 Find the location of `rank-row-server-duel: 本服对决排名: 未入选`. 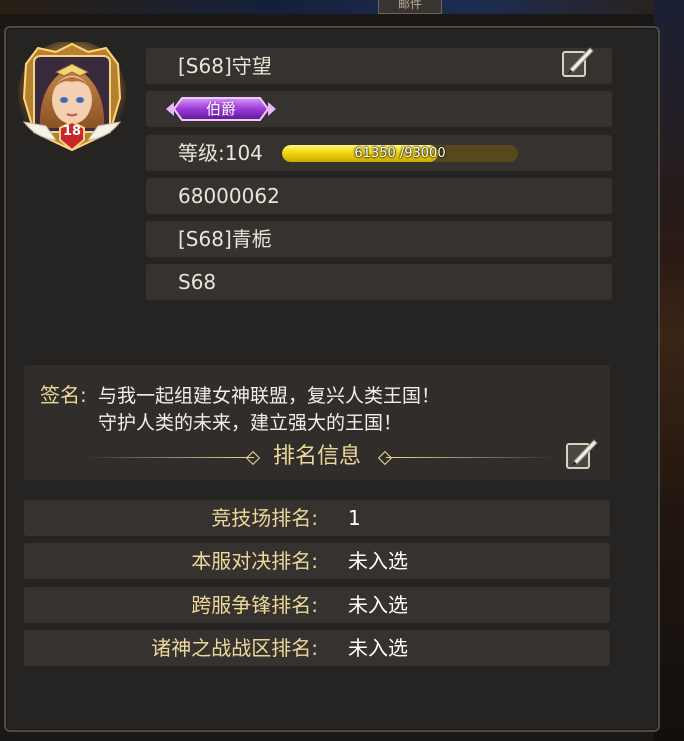

rank-row-server-duel: 本服对决排名: 未入选 is located at coordinates (317, 561).